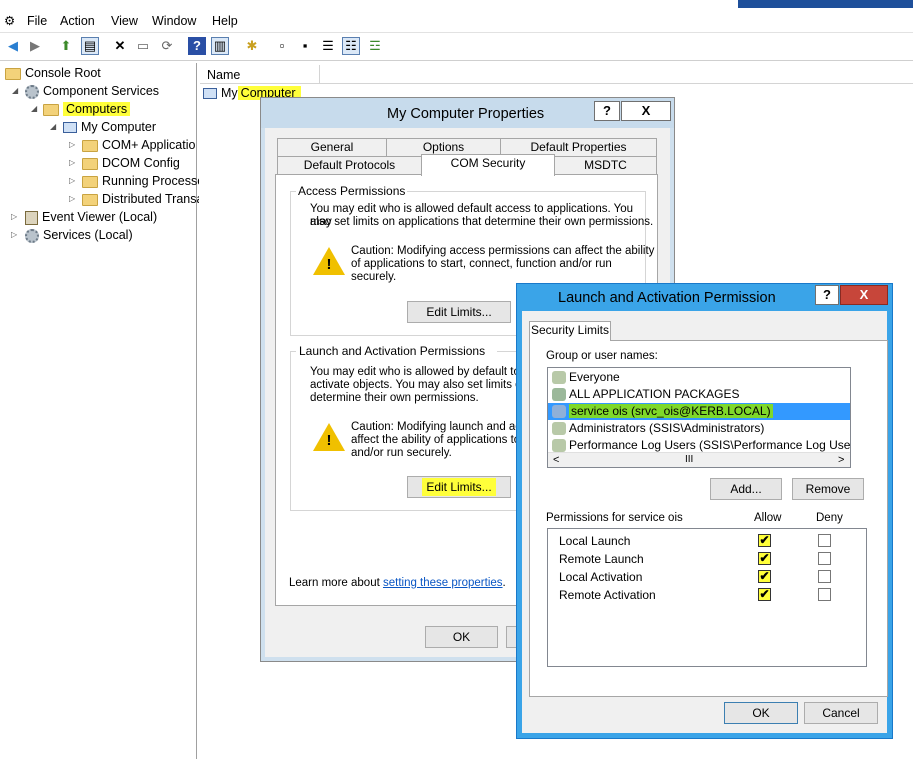 The height and width of the screenshot is (759, 913). What do you see at coordinates (51, 109) in the screenshot?
I see `folder-icon` at bounding box center [51, 109].